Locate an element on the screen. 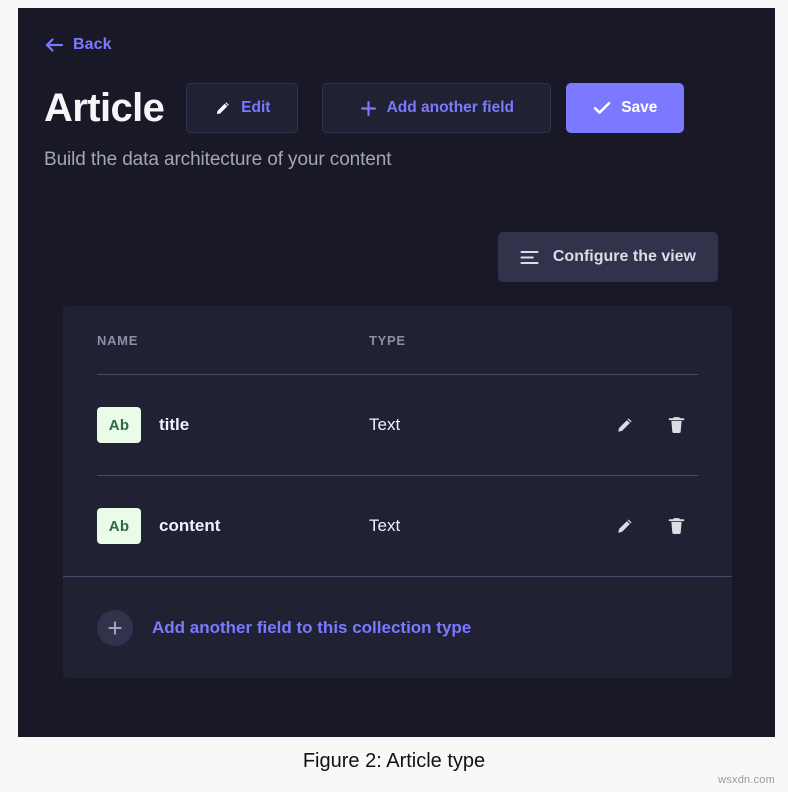  back-link: Back is located at coordinates (78, 45).